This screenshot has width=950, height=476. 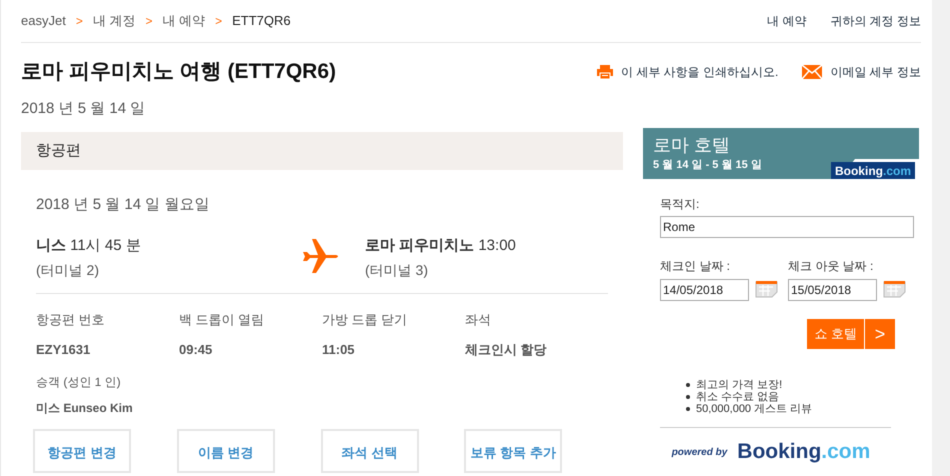 I want to click on detail-value: 09:45, so click(x=196, y=349).